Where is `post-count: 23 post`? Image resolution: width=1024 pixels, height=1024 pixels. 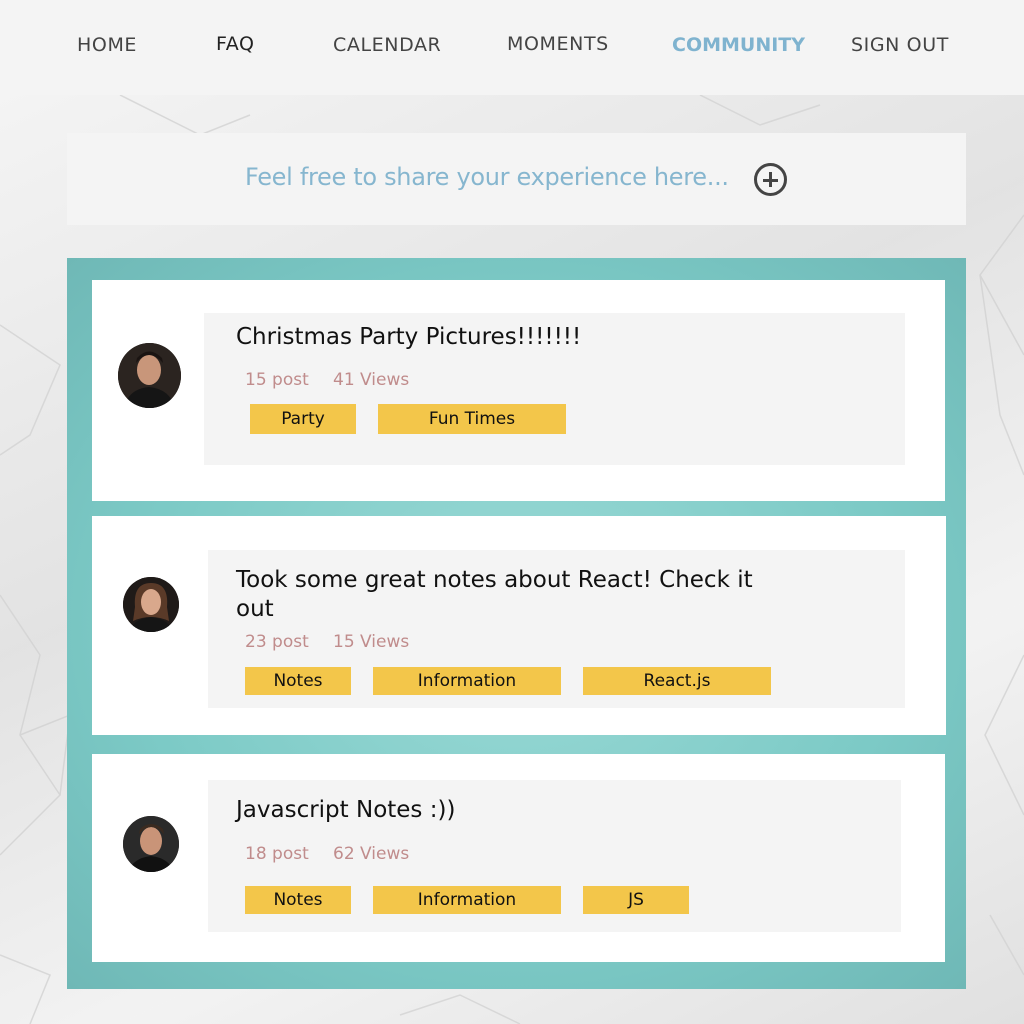 post-count: 23 post is located at coordinates (277, 642).